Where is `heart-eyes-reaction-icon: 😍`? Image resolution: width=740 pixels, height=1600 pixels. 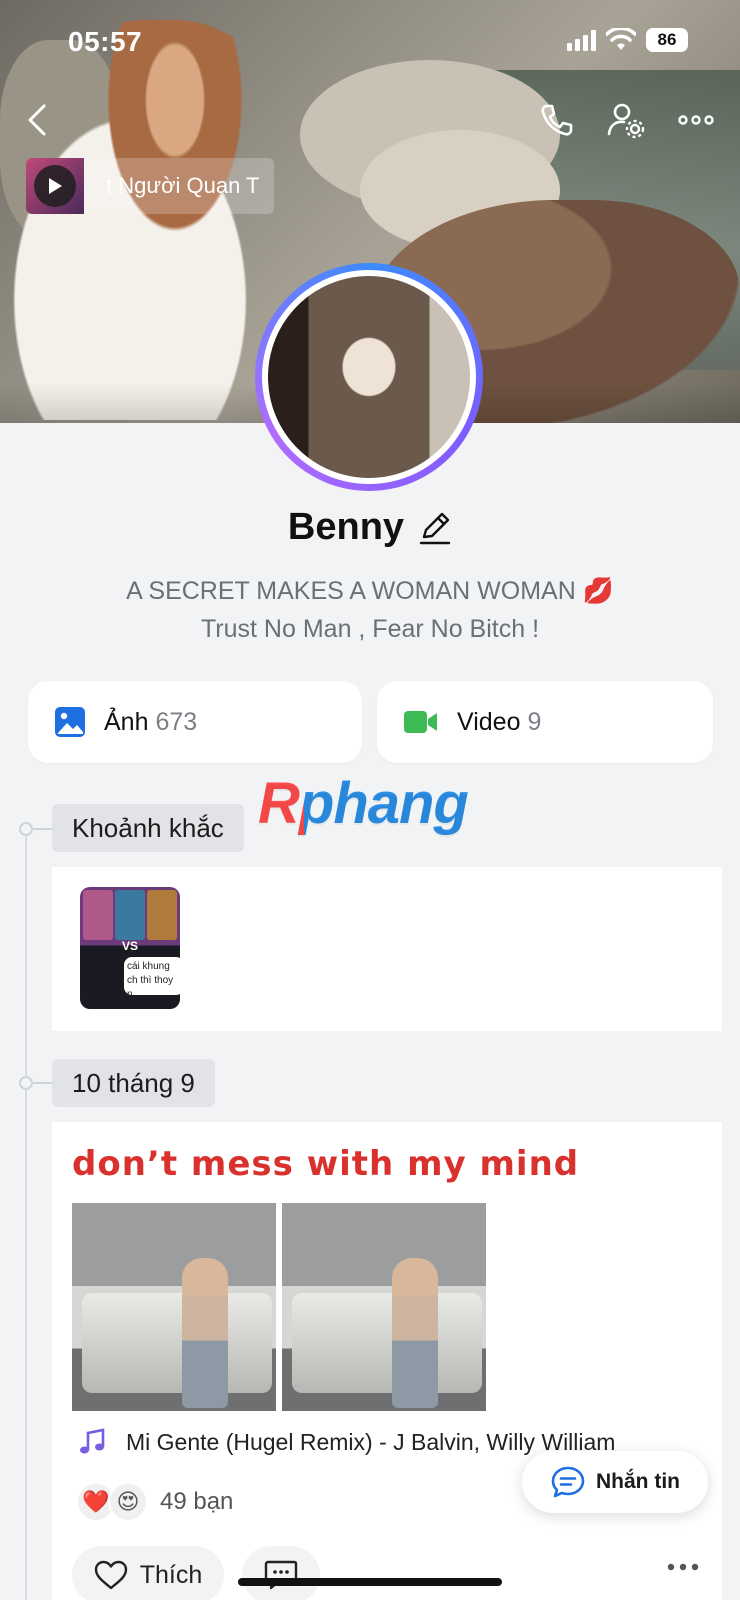
heart-eyes-reaction-icon: 😍 is located at coordinates (128, 1502).